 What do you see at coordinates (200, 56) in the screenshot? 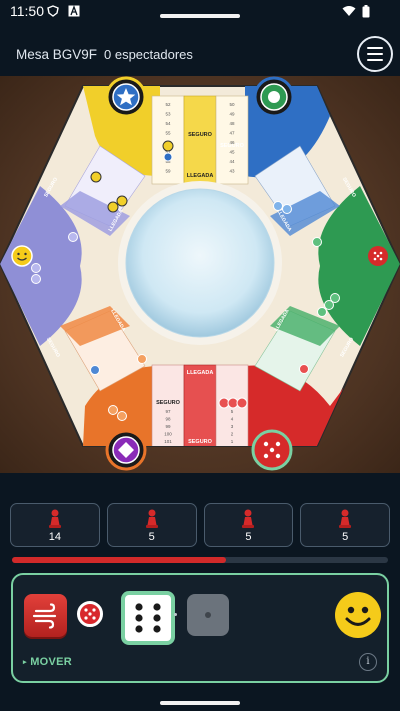
I see `table-header: Mesa BGV9F 0 espectadores` at bounding box center [200, 56].